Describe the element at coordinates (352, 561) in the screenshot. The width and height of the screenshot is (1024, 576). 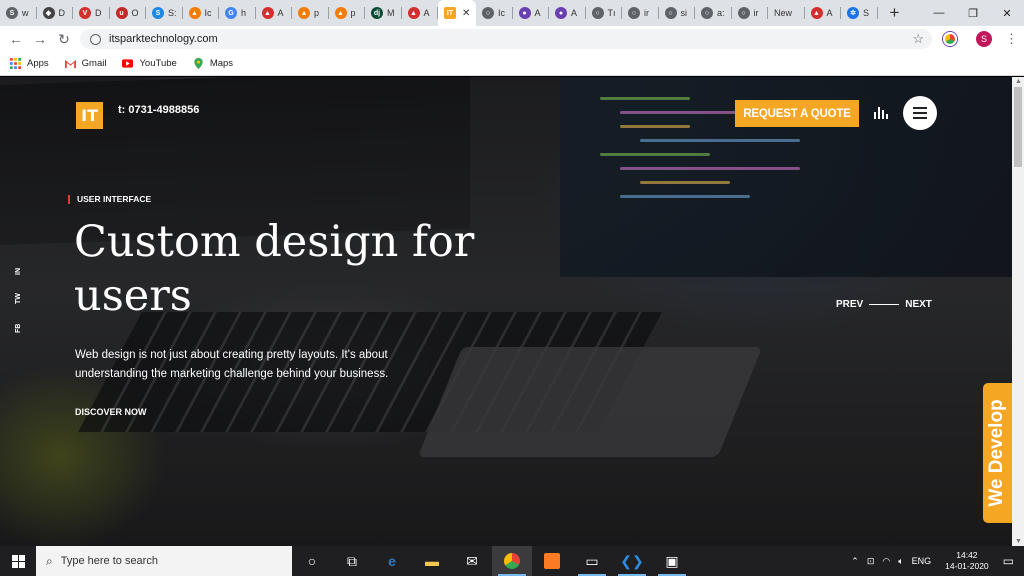
I see `task-view-icon: ⧉` at that location.